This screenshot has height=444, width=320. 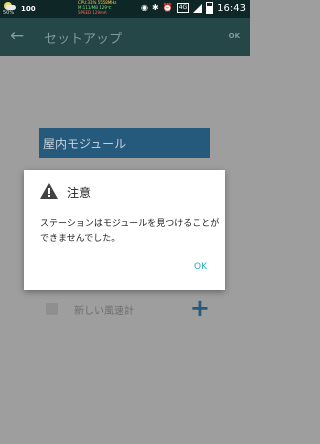 What do you see at coordinates (19, 9) in the screenshot?
I see `status-left: 50% 100` at bounding box center [19, 9].